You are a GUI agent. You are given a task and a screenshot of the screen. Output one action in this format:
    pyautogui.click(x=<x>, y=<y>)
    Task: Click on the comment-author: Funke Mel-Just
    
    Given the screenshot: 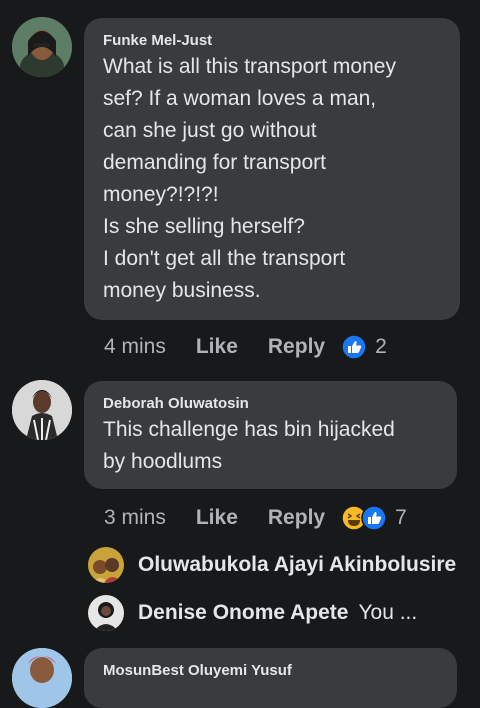 What is the action you would take?
    pyautogui.click(x=272, y=41)
    